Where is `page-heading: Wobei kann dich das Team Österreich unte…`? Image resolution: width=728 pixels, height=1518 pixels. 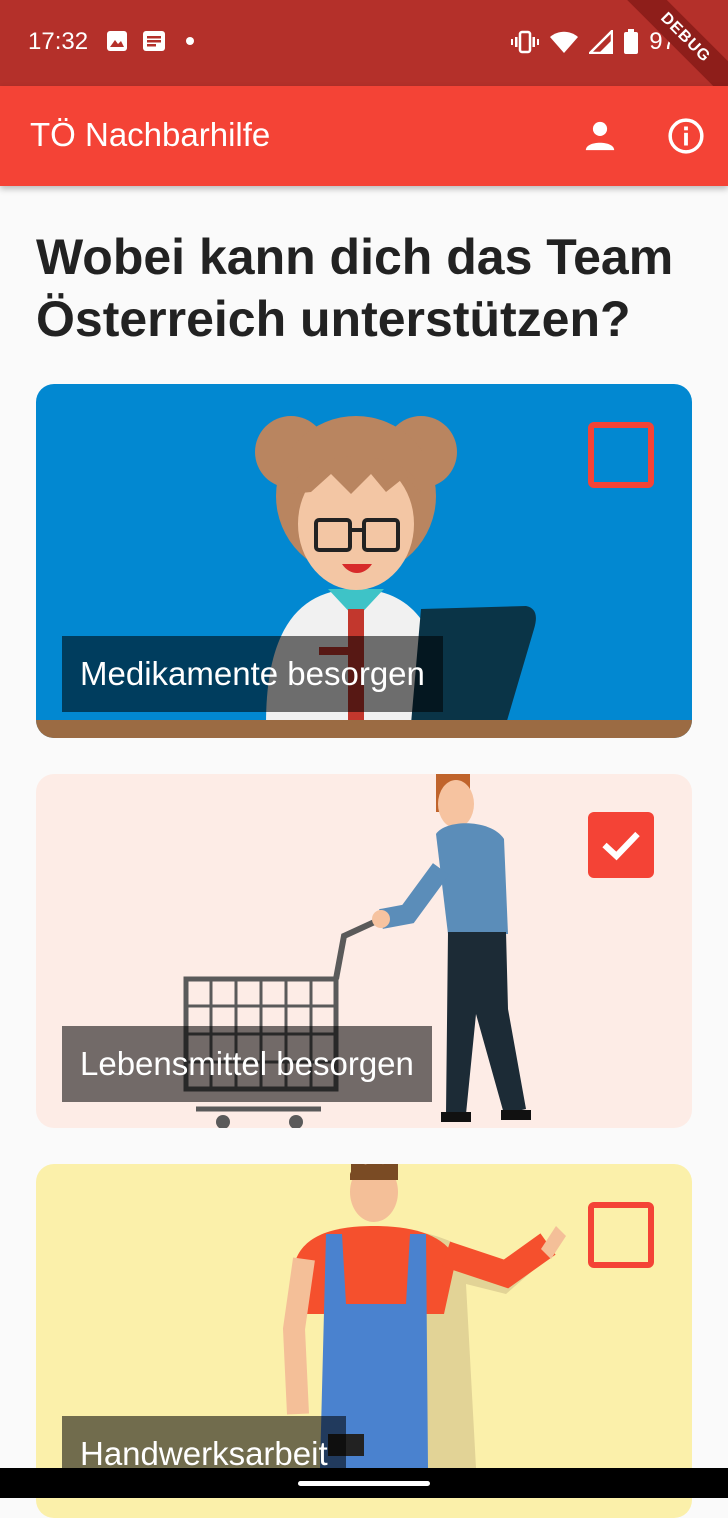
page-heading: Wobei kann dich das Team Österreich unte… is located at coordinates (355, 288).